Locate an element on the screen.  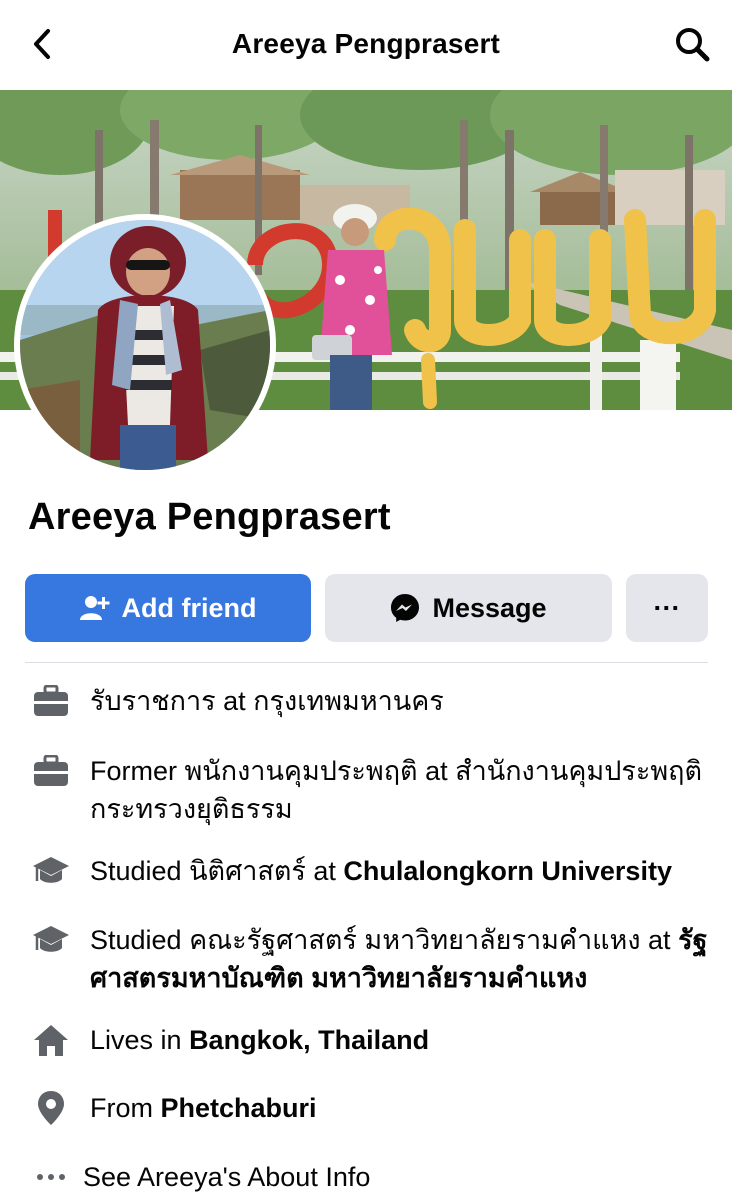
add-friend-label: Add friend is located at coordinates (189, 607).